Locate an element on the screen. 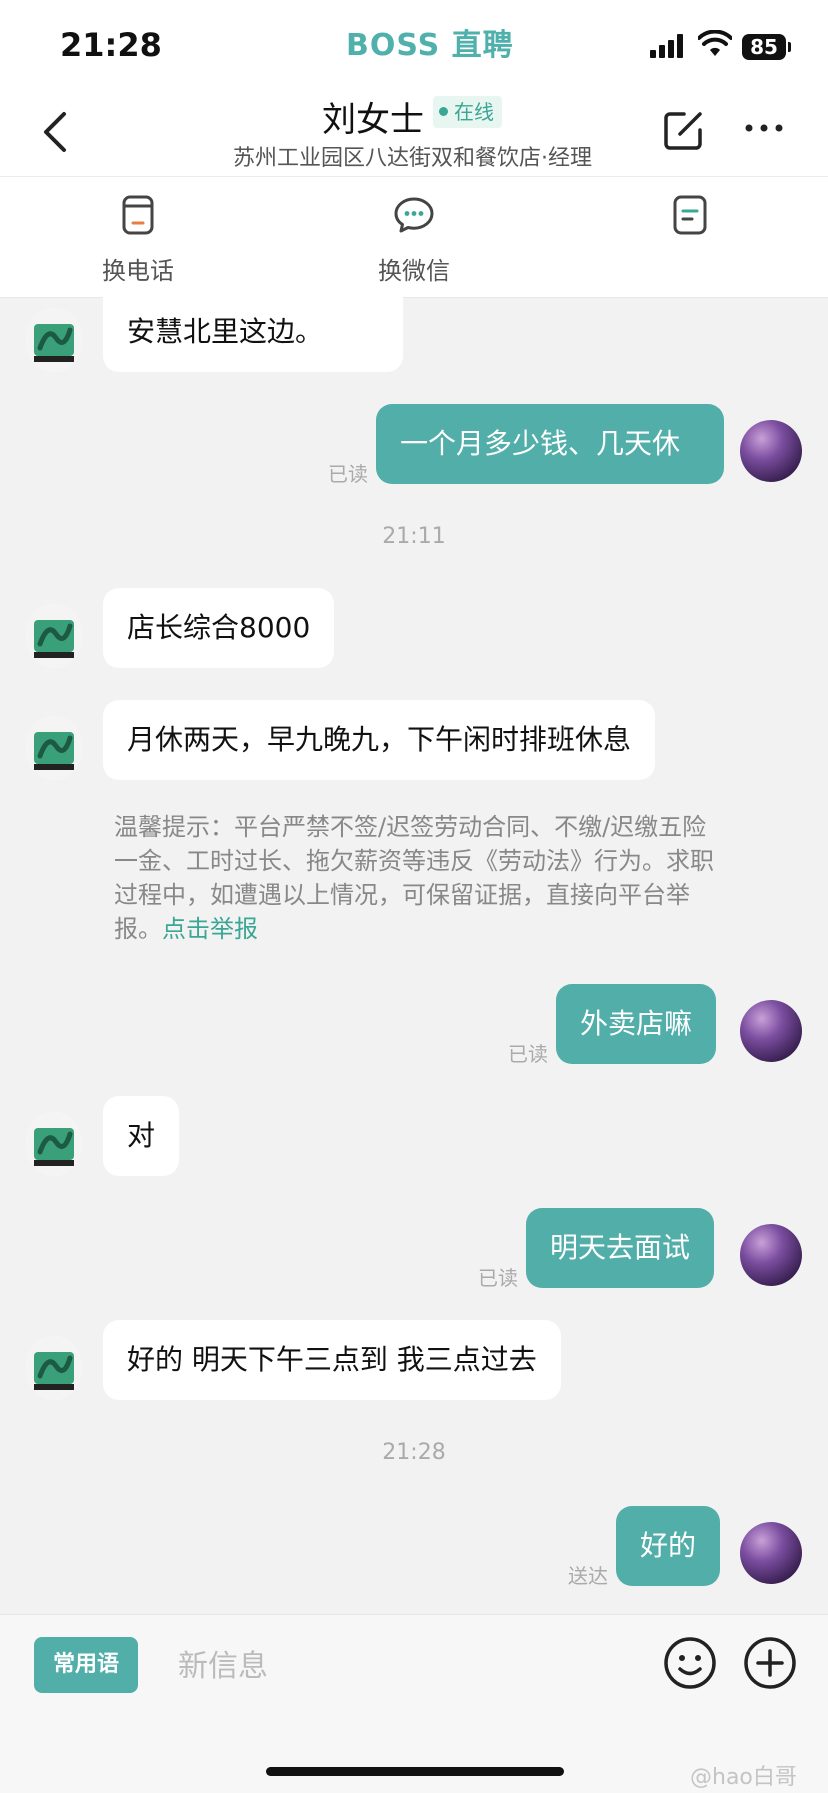 Image resolution: width=828 pixels, height=1793 pixels. exchange-phone-label: 换电话 is located at coordinates (138, 271).